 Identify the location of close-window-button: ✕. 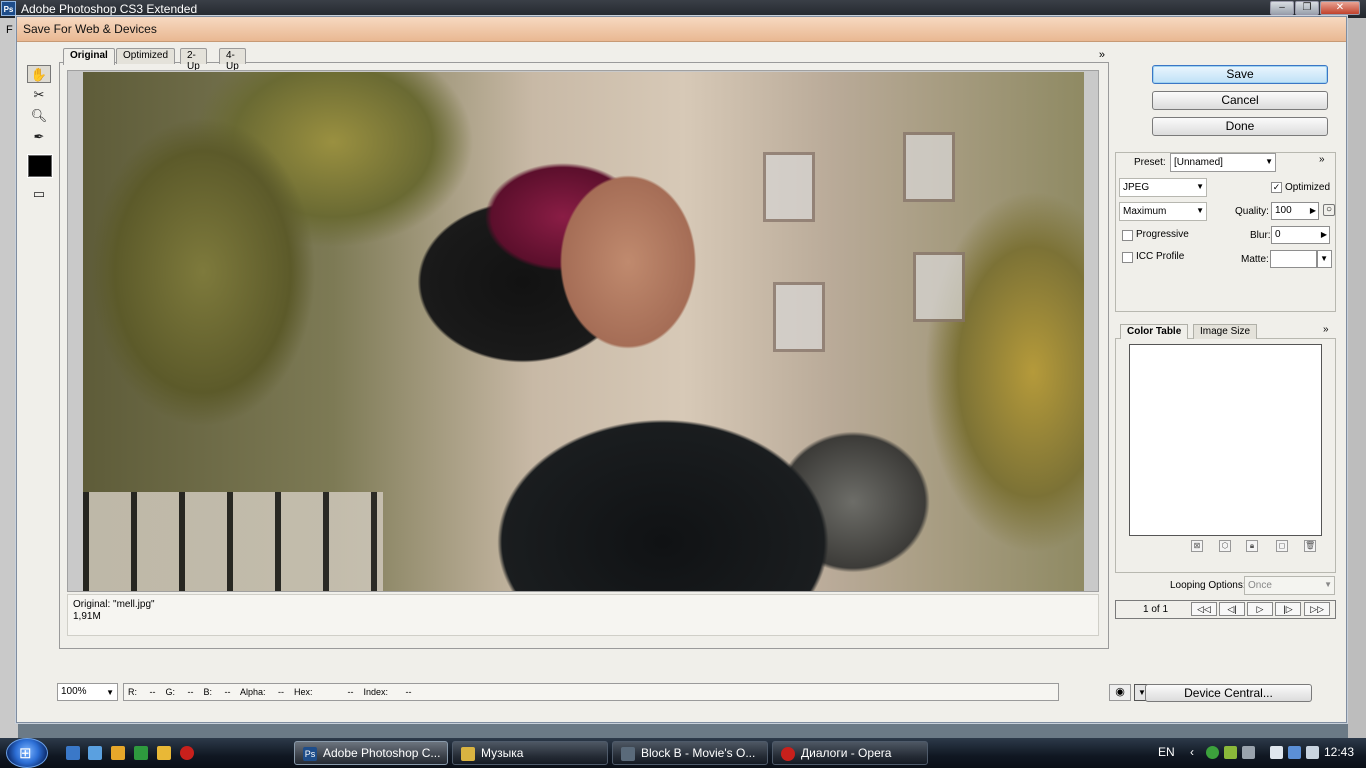
(1340, 8).